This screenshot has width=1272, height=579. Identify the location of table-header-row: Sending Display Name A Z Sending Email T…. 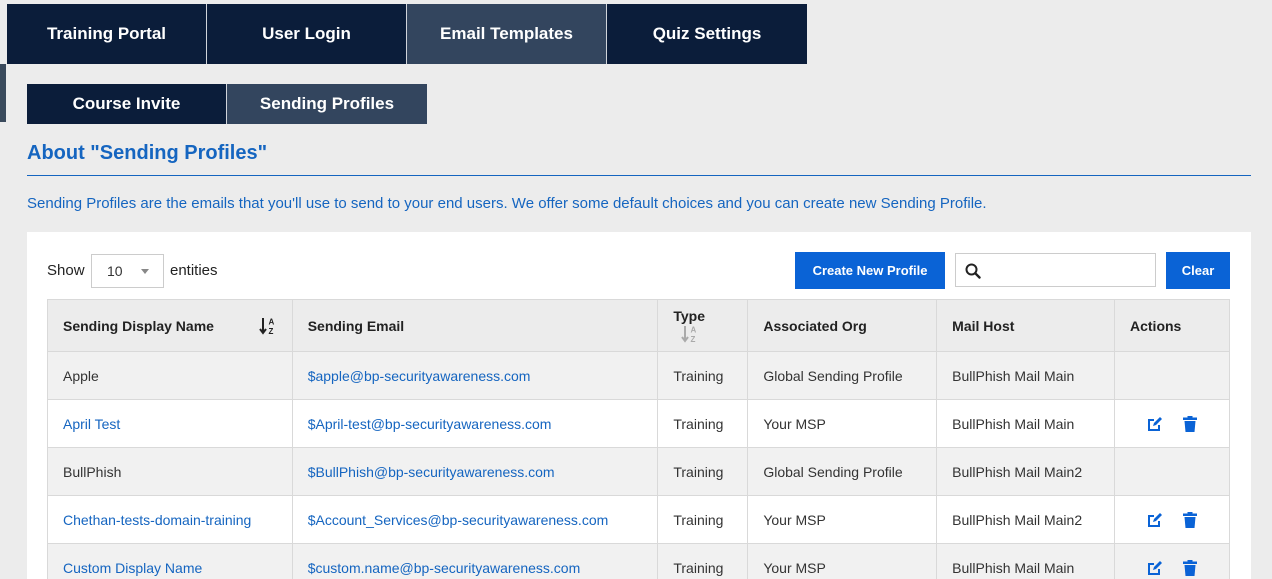
(638, 325).